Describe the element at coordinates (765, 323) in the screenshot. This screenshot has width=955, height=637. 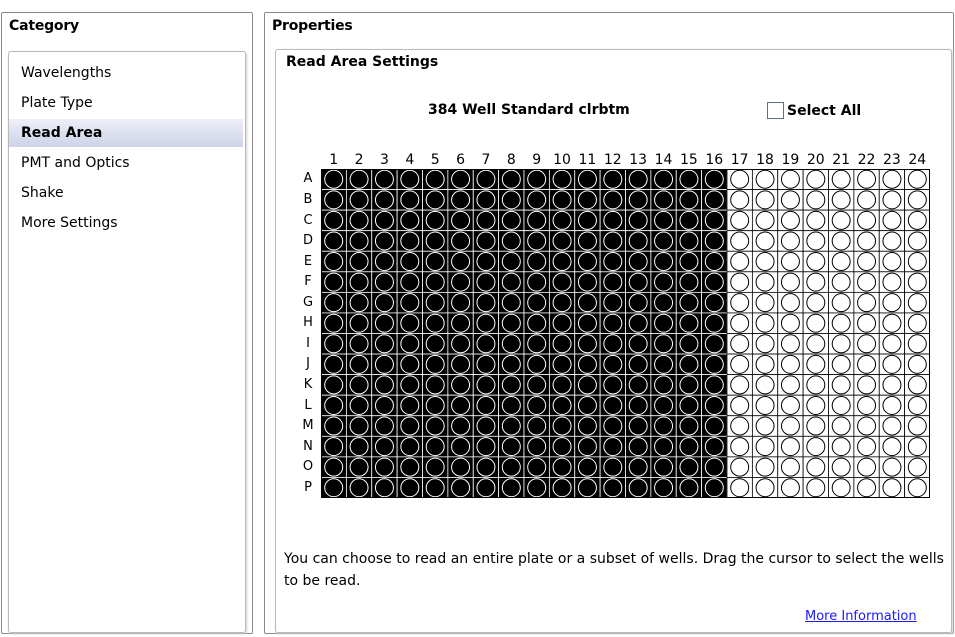
I see `well-H18` at that location.